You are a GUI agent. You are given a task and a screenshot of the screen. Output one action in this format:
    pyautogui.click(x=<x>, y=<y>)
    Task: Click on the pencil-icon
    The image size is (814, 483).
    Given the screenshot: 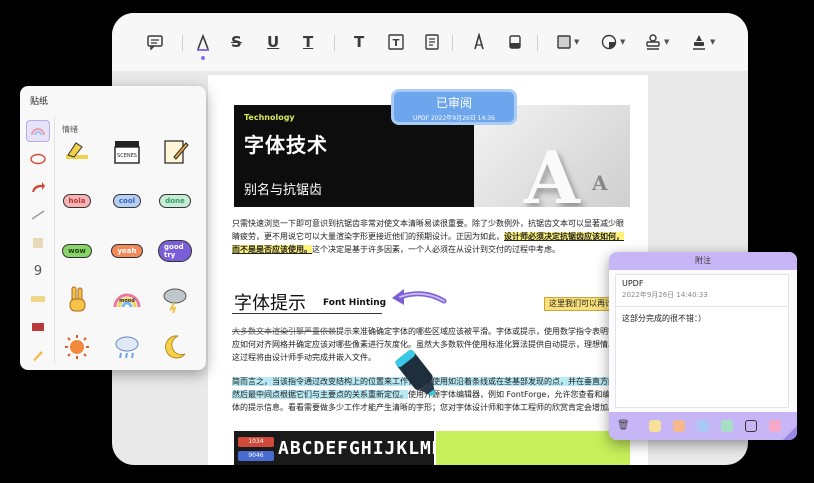 What is the action you would take?
    pyautogui.click(x=479, y=41)
    